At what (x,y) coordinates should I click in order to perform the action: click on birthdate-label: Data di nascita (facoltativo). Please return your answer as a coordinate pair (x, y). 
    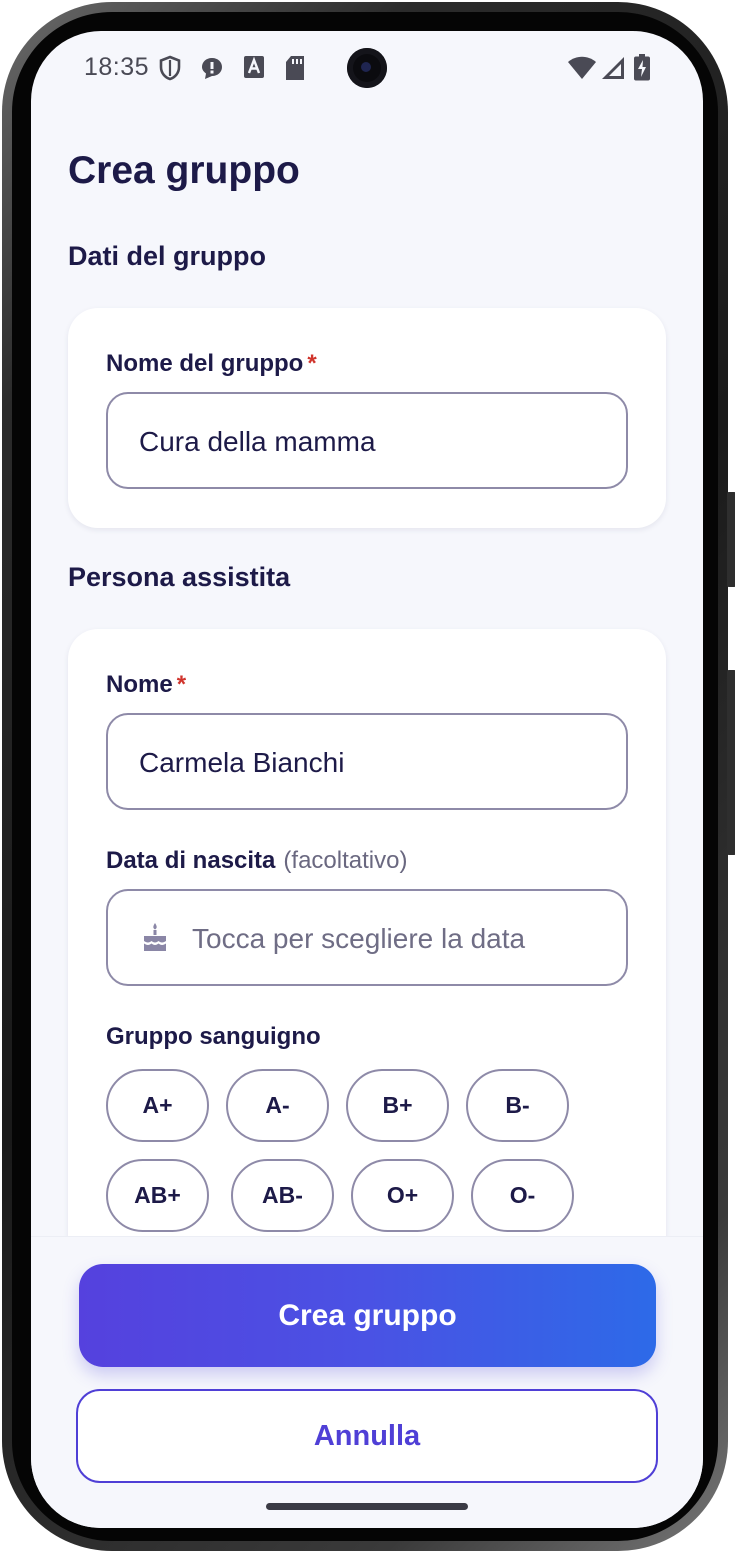
    Looking at the image, I should click on (256, 861).